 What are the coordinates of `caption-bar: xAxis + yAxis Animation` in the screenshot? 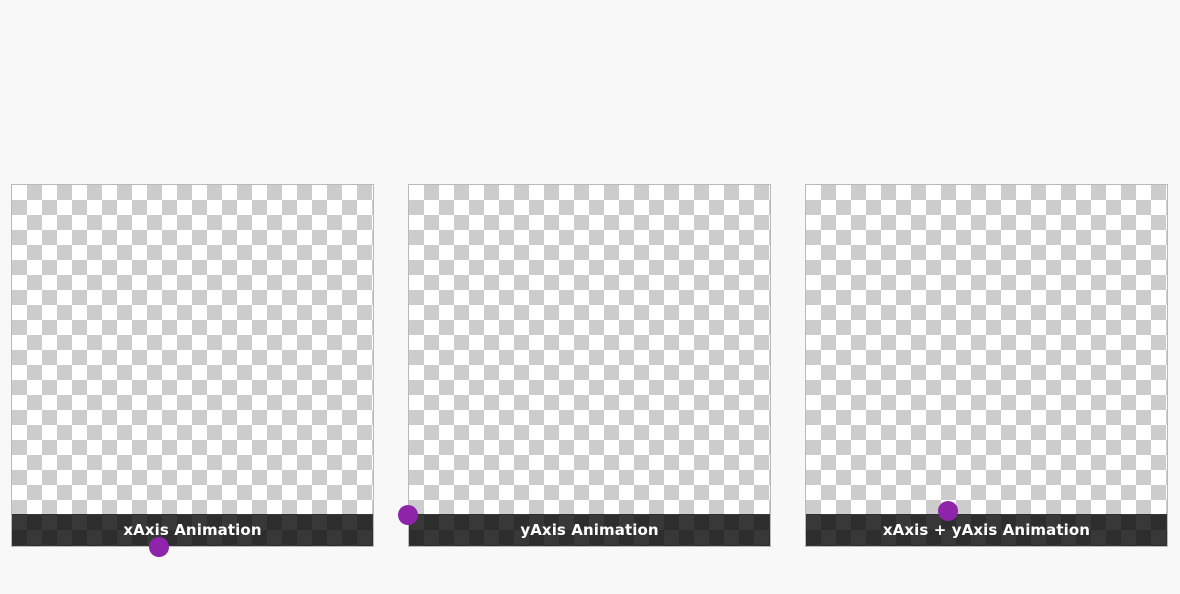 It's located at (986, 530).